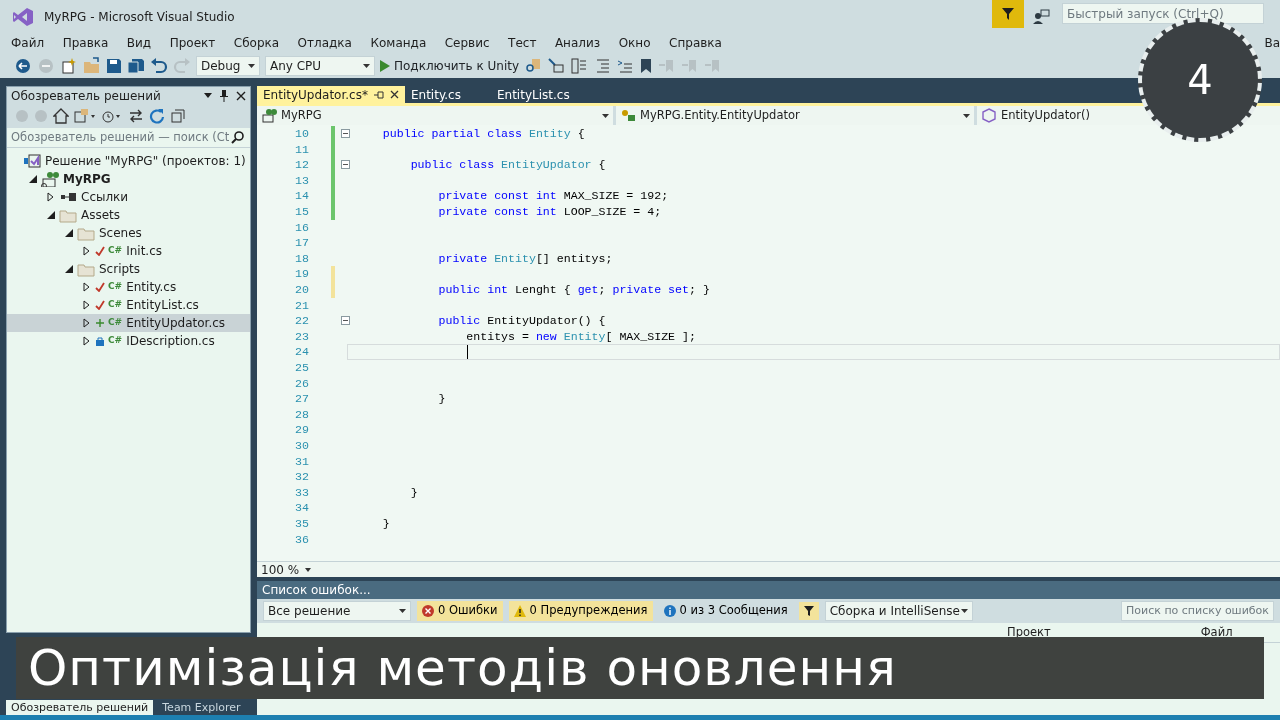 The image size is (1280, 720). I want to click on collapse-all-icon, so click(178, 116).